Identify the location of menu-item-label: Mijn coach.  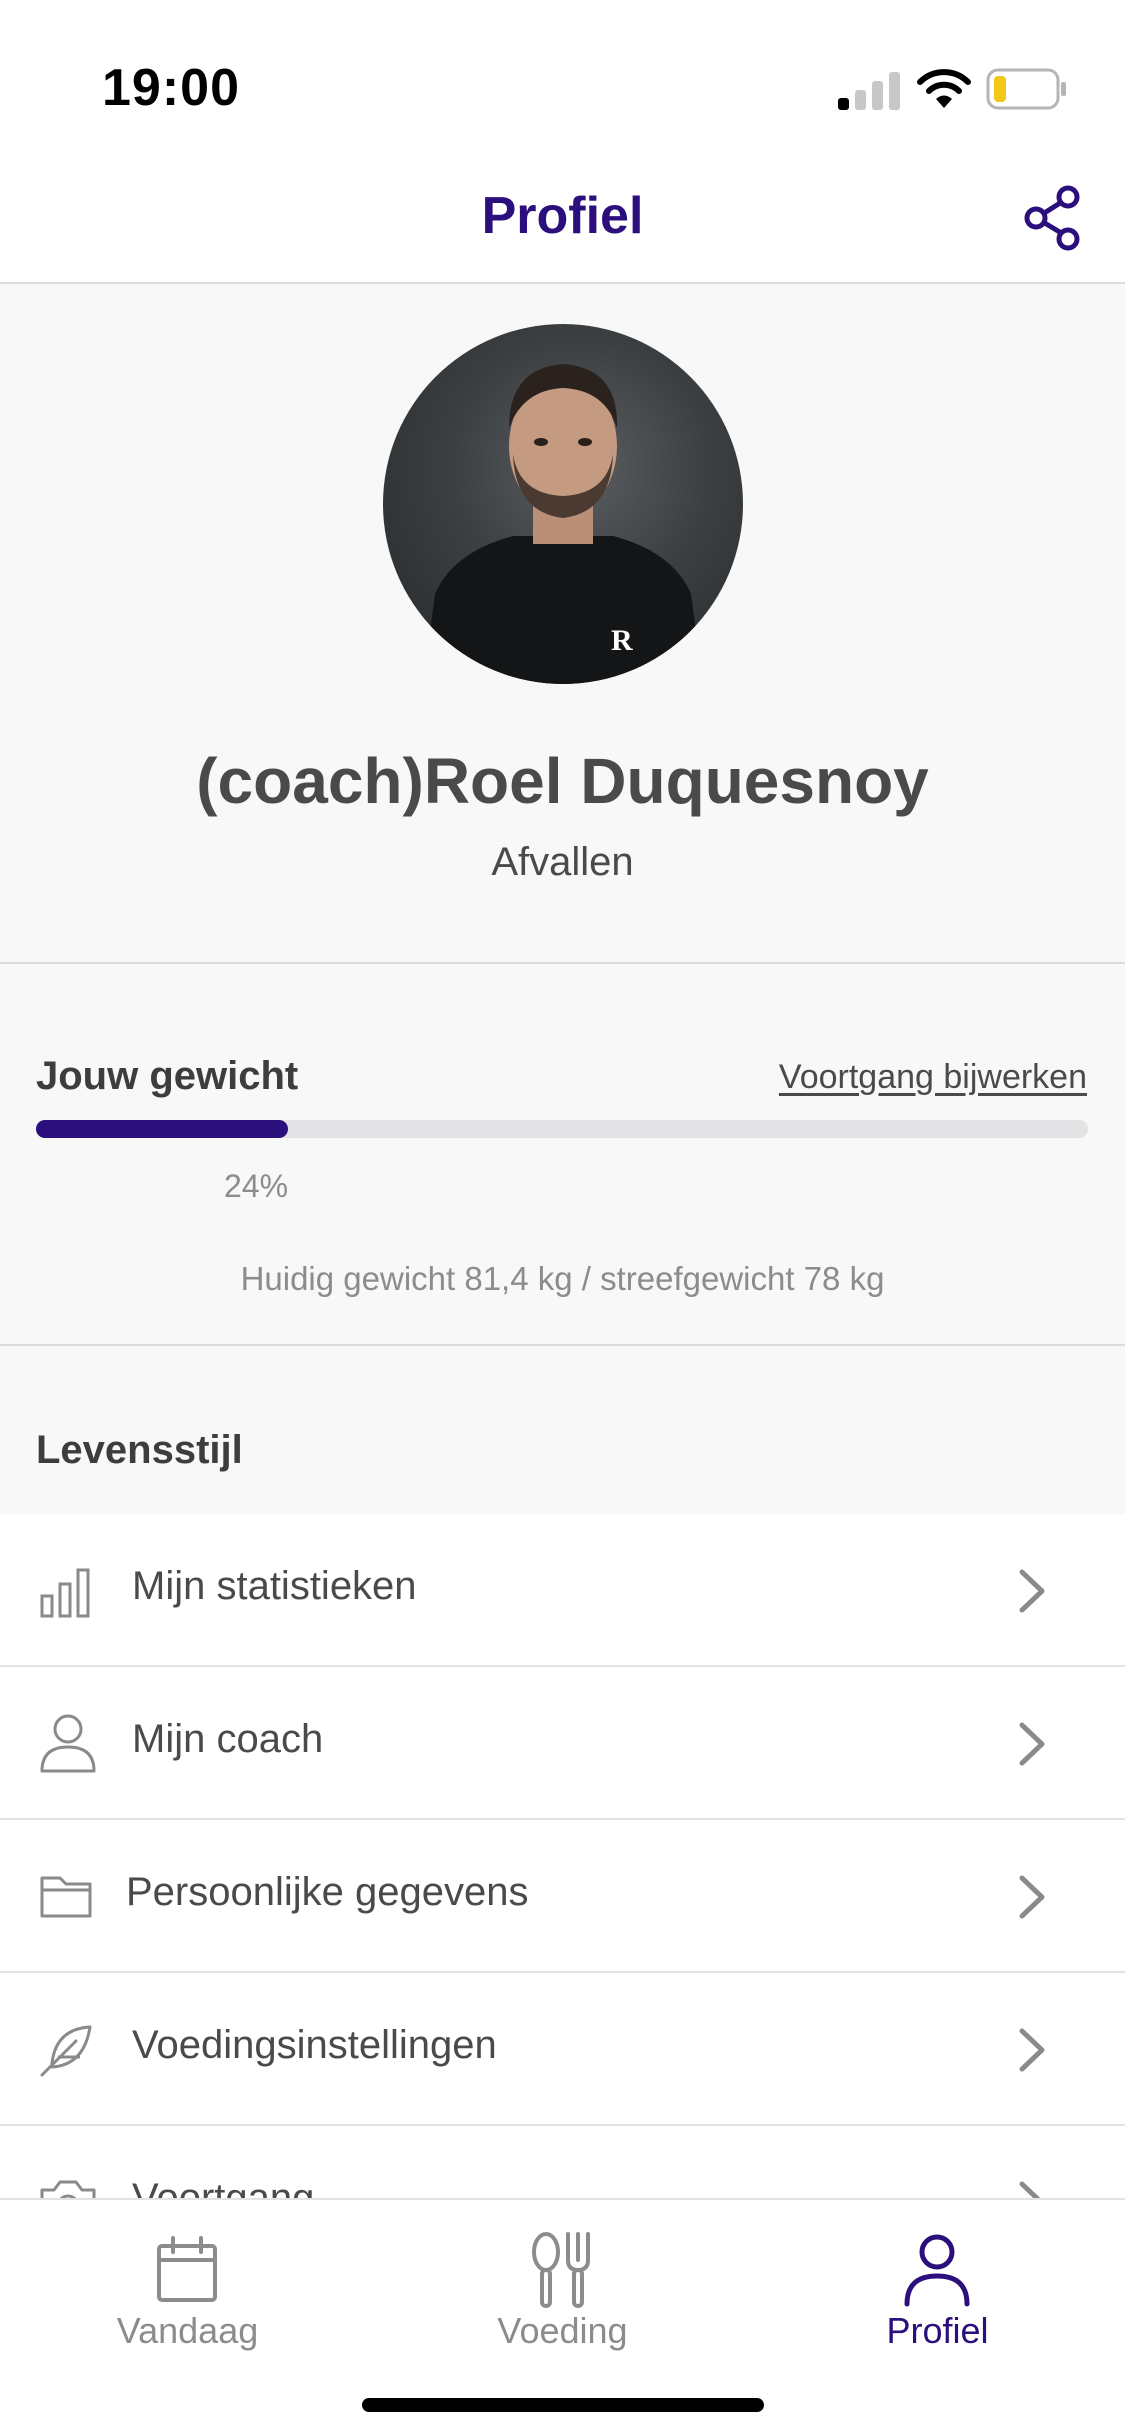
(228, 1739).